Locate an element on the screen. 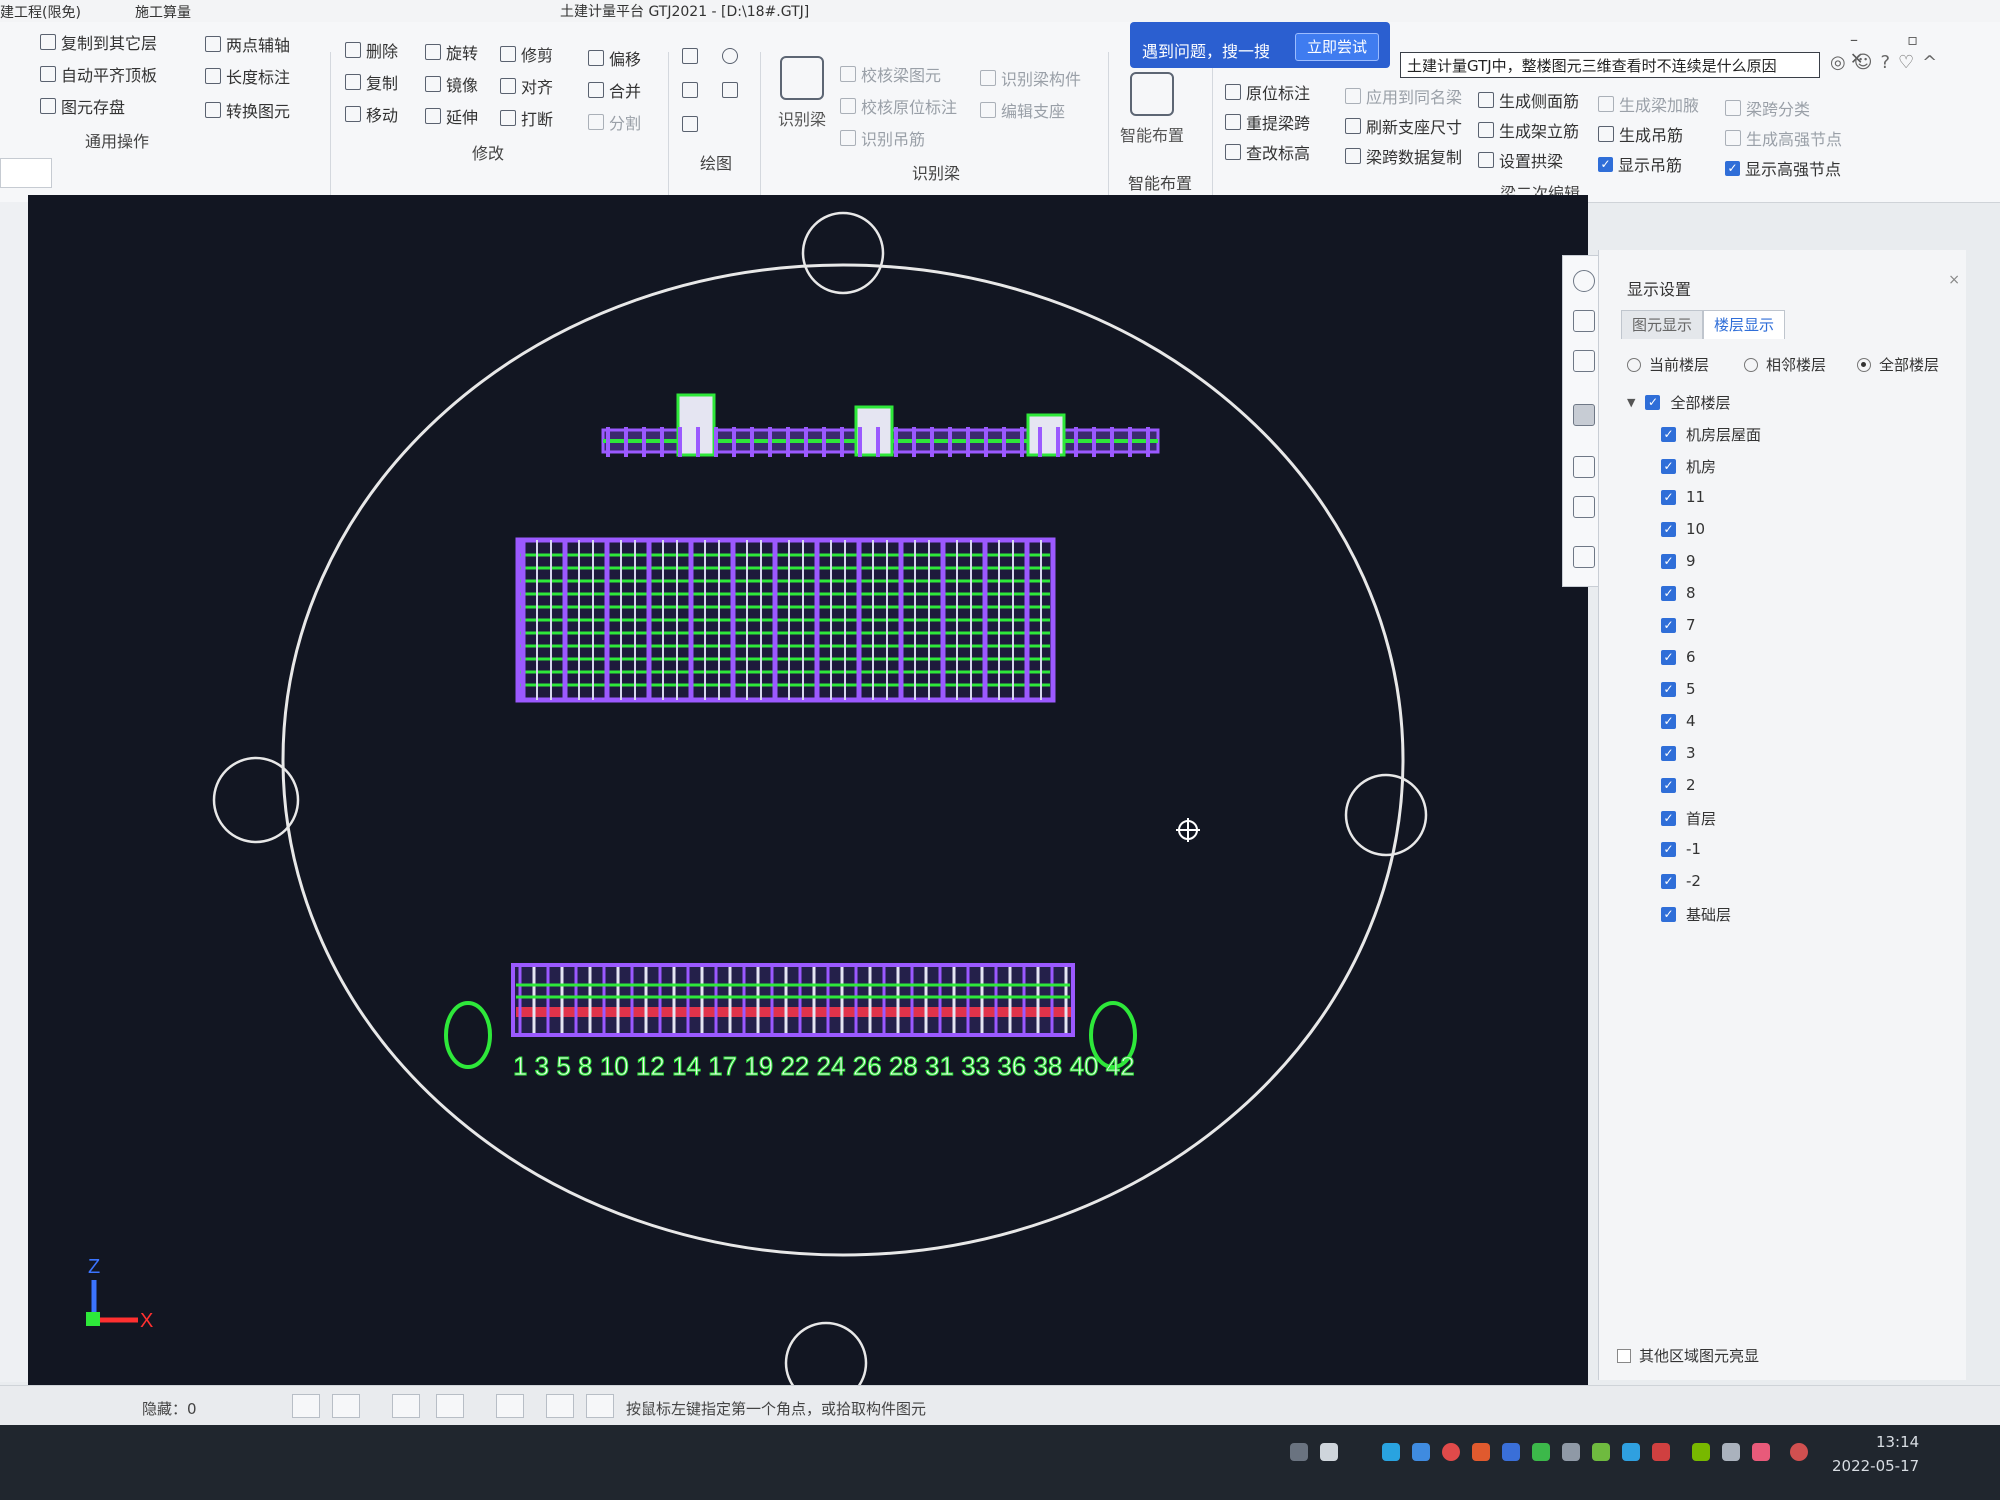  show-high-strength-node-checkbox: ✓ 显示高强节点 is located at coordinates (1783, 168).